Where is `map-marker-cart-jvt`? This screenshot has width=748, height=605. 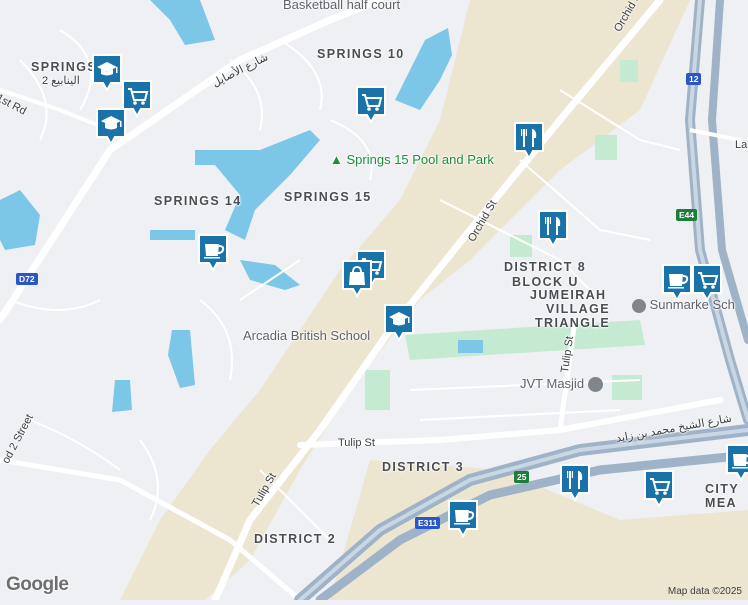
map-marker-cart-jvt is located at coordinates (707, 282).